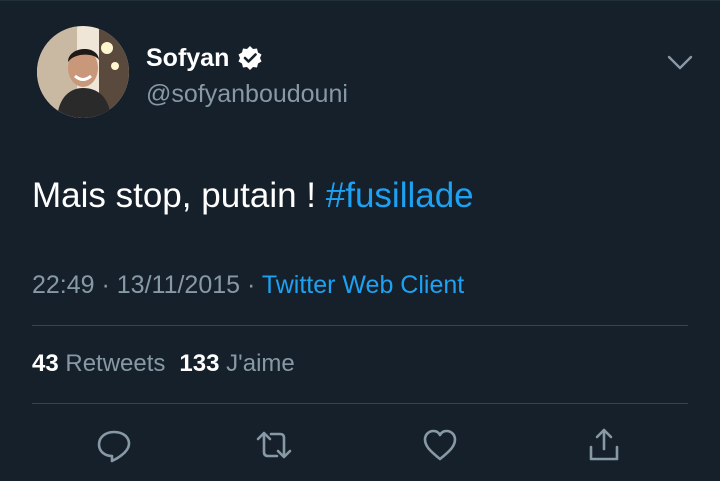 The image size is (720, 481). I want to click on hashtag-link: #fusillade, so click(400, 195).